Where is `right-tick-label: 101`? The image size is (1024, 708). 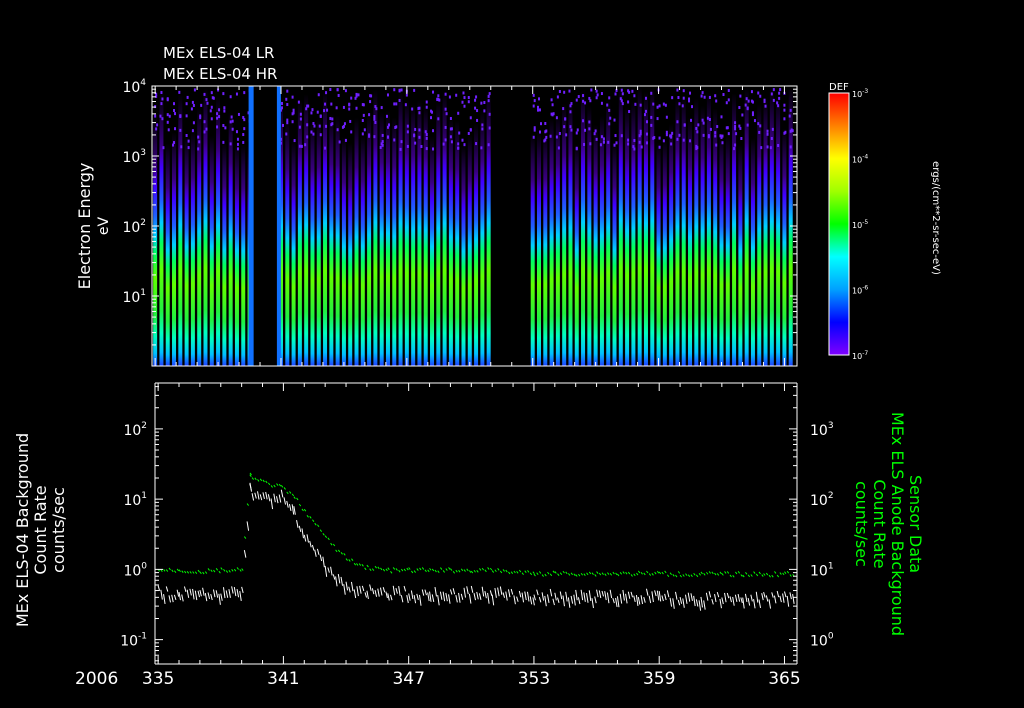
right-tick-label: 101 is located at coordinates (822, 570).